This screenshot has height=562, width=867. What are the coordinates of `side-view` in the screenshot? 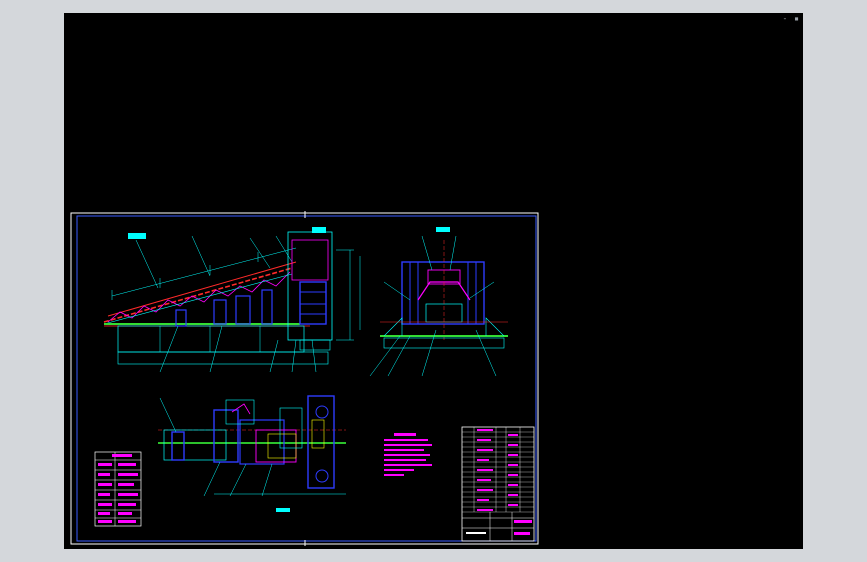 It's located at (438, 302).